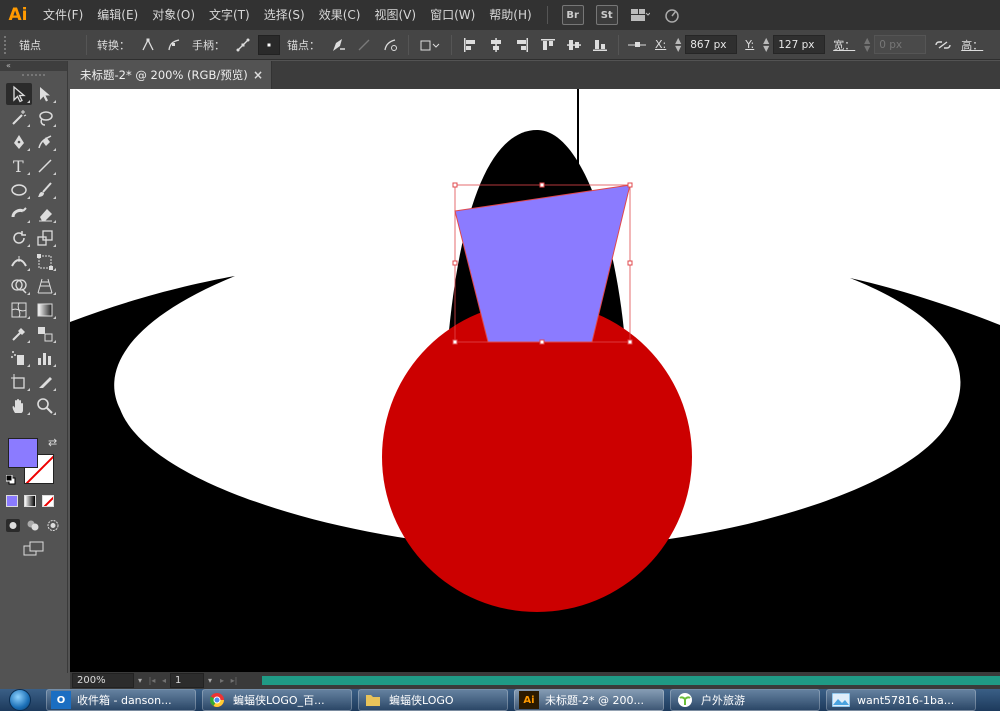 This screenshot has width=1000, height=711. Describe the element at coordinates (63, 15) in the screenshot. I see `menu-file: 文件(F)` at that location.